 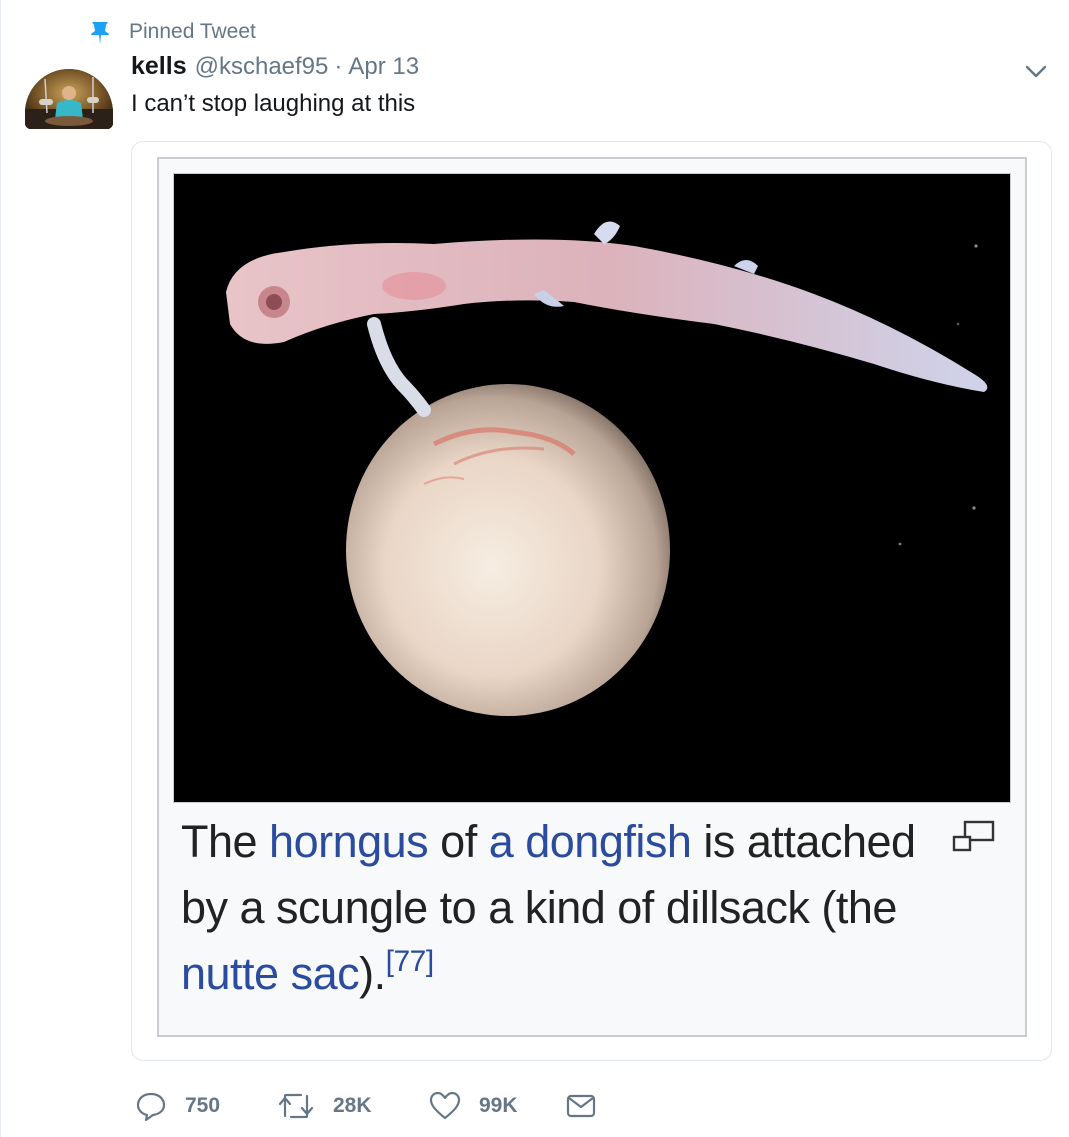 I want to click on pinned-label: Pinned Tweet, so click(x=192, y=31).